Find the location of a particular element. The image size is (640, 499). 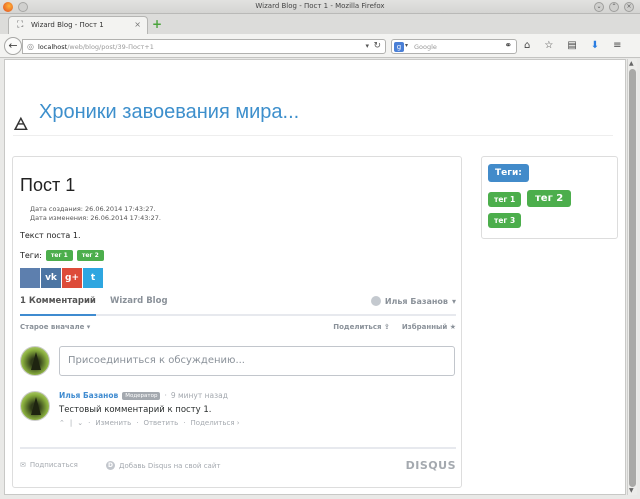

edit-link: Изменить is located at coordinates (113, 423).